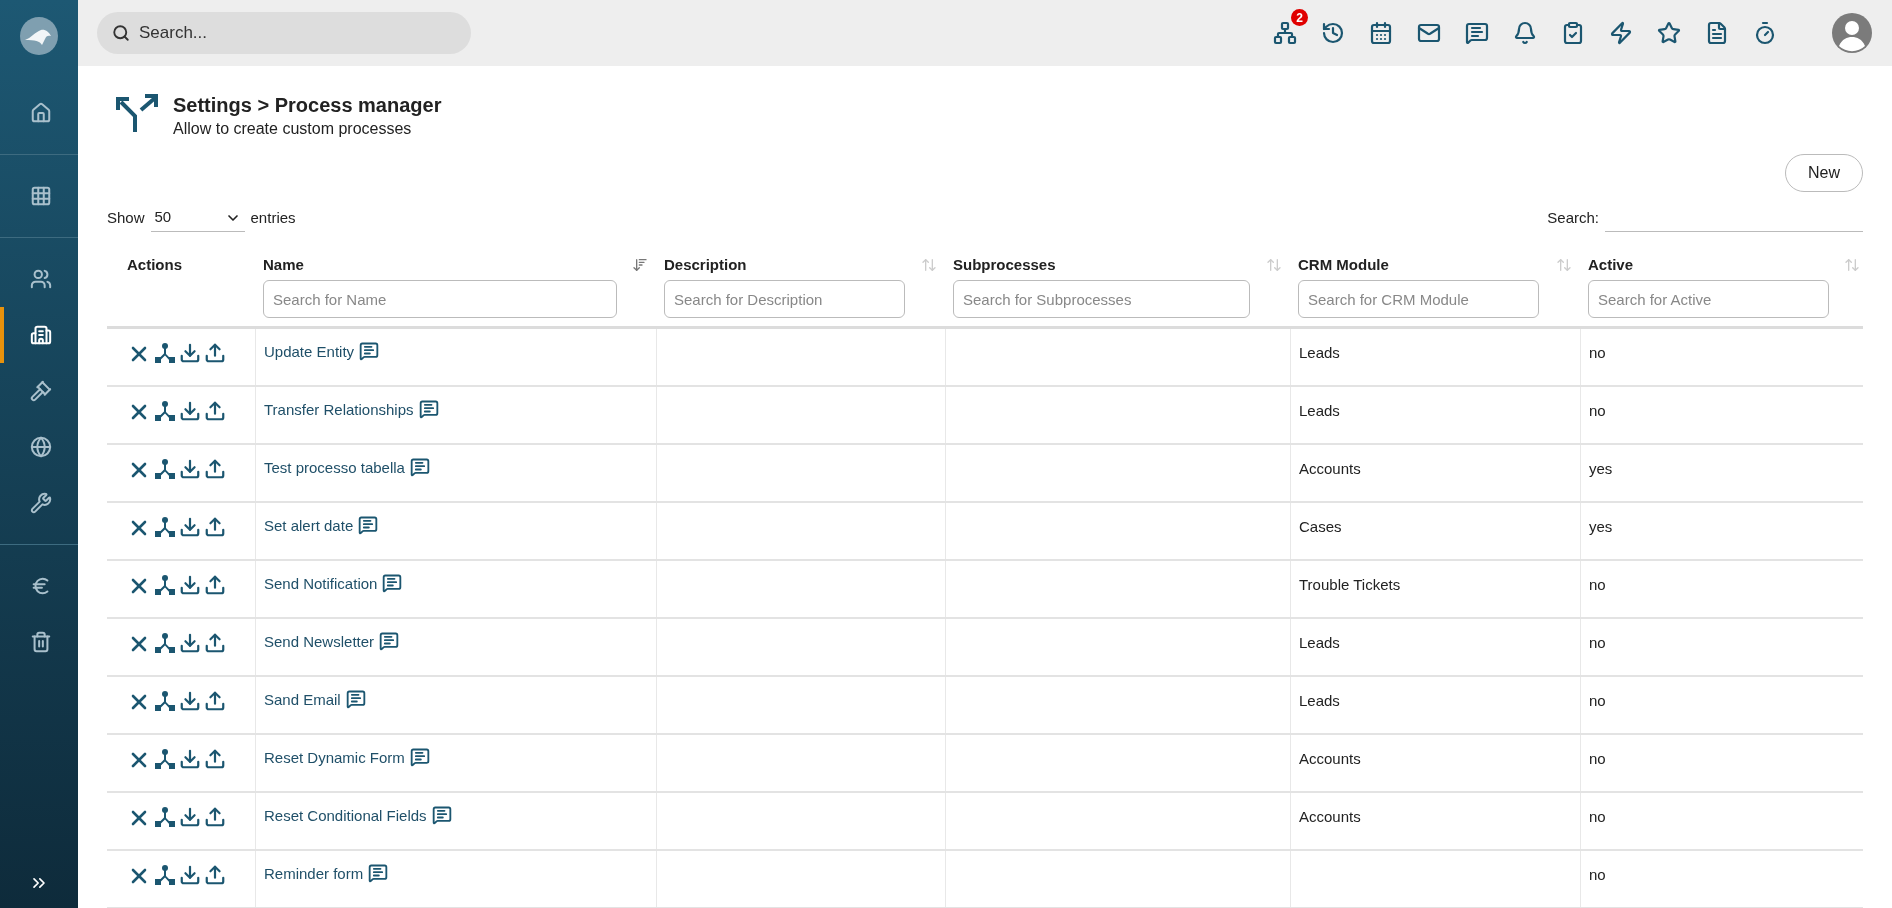  Describe the element at coordinates (1669, 33) in the screenshot. I see `star-icon` at that location.